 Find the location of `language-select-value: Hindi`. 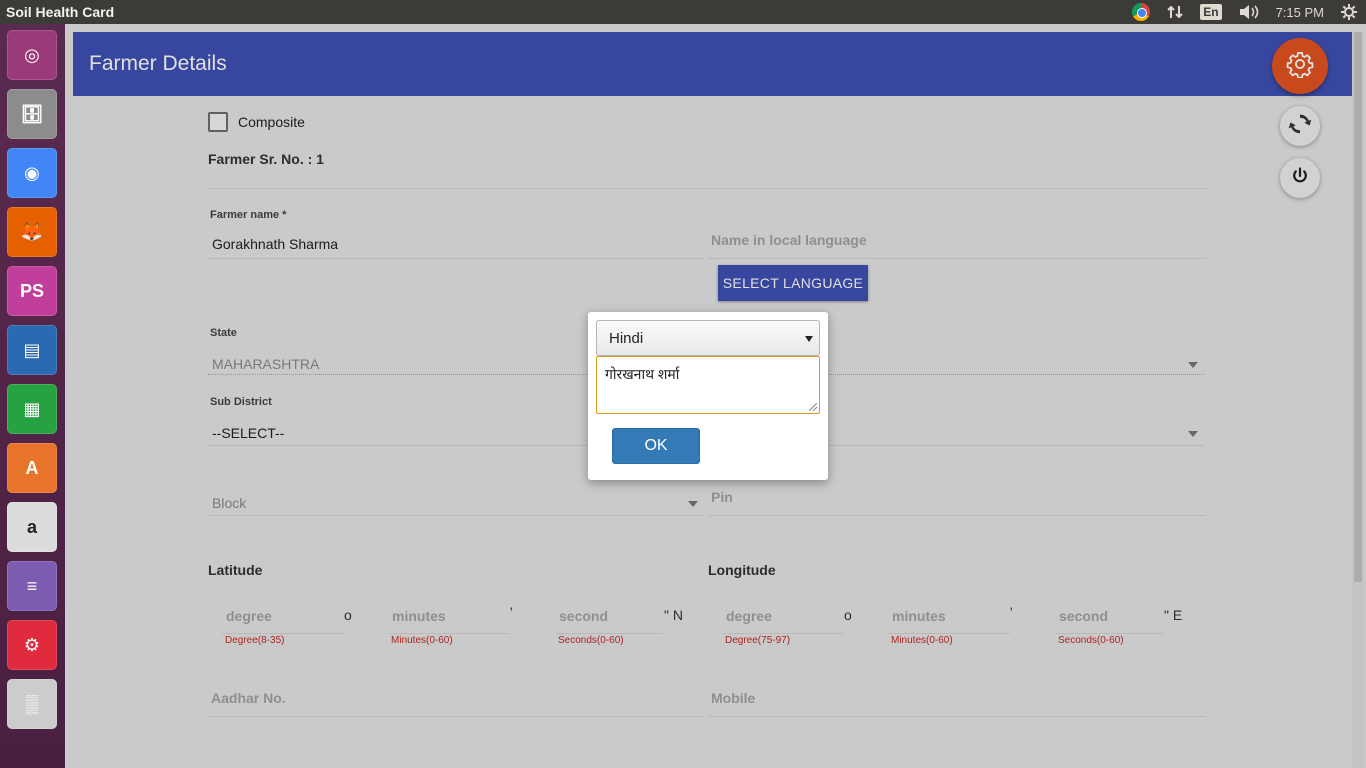

language-select-value: Hindi is located at coordinates (626, 338).